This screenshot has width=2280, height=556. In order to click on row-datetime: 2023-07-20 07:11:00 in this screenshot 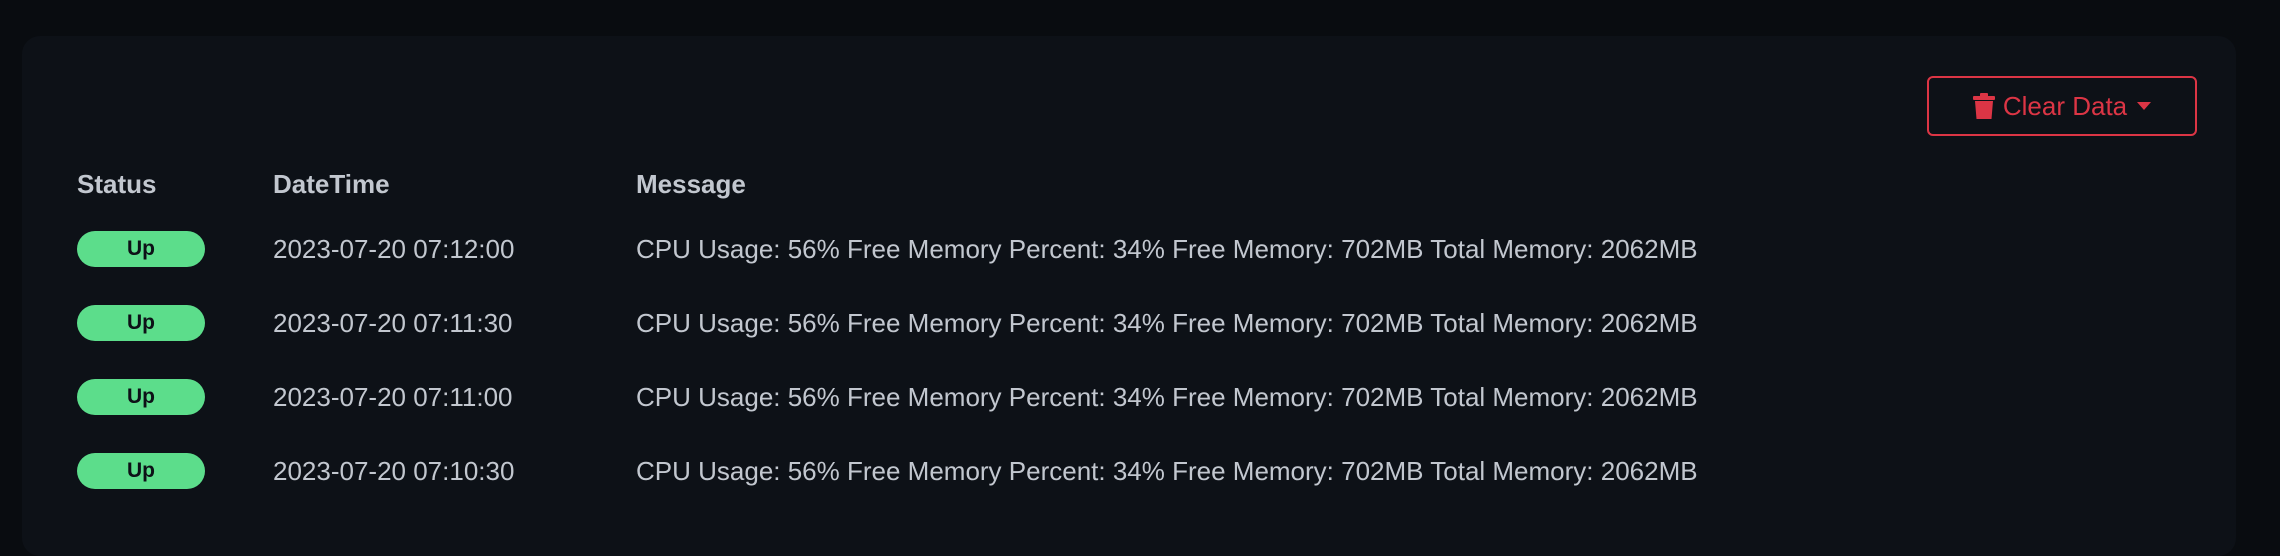, I will do `click(393, 396)`.